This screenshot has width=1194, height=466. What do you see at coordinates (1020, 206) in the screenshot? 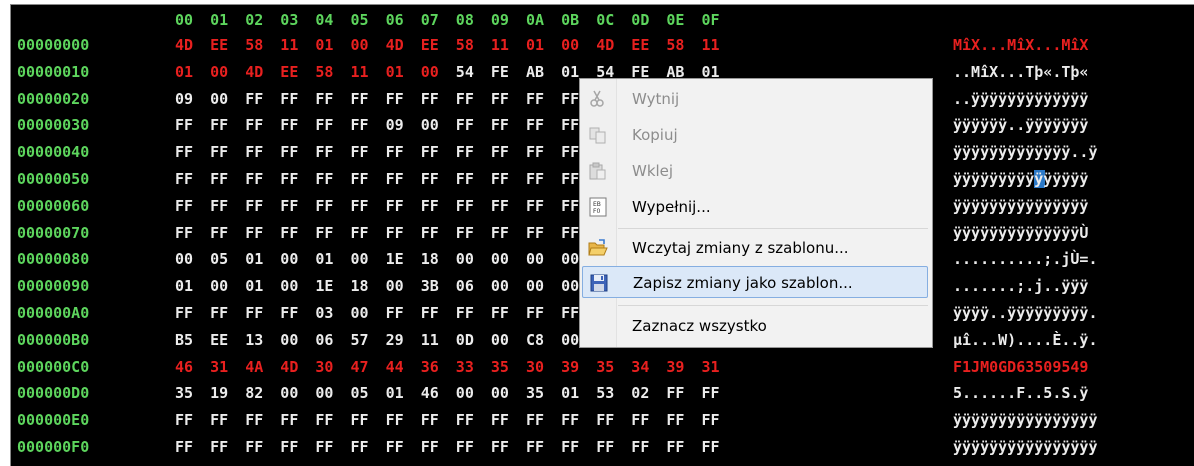
I see `ascii-row: ÿÿÿÿÿÿÿÿÿÿÿÿÿÿÿ` at bounding box center [1020, 206].